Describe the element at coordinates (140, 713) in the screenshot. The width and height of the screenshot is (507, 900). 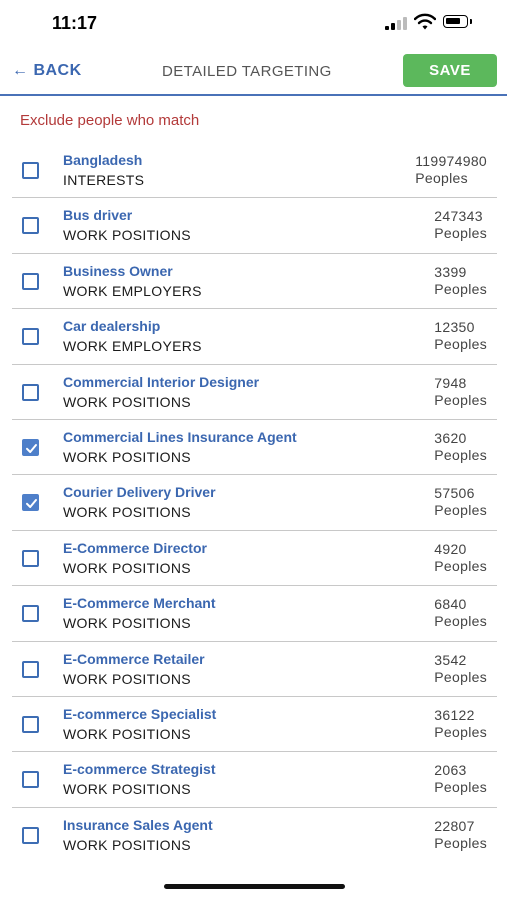
I see `item-name: E-commerce Specialist` at that location.